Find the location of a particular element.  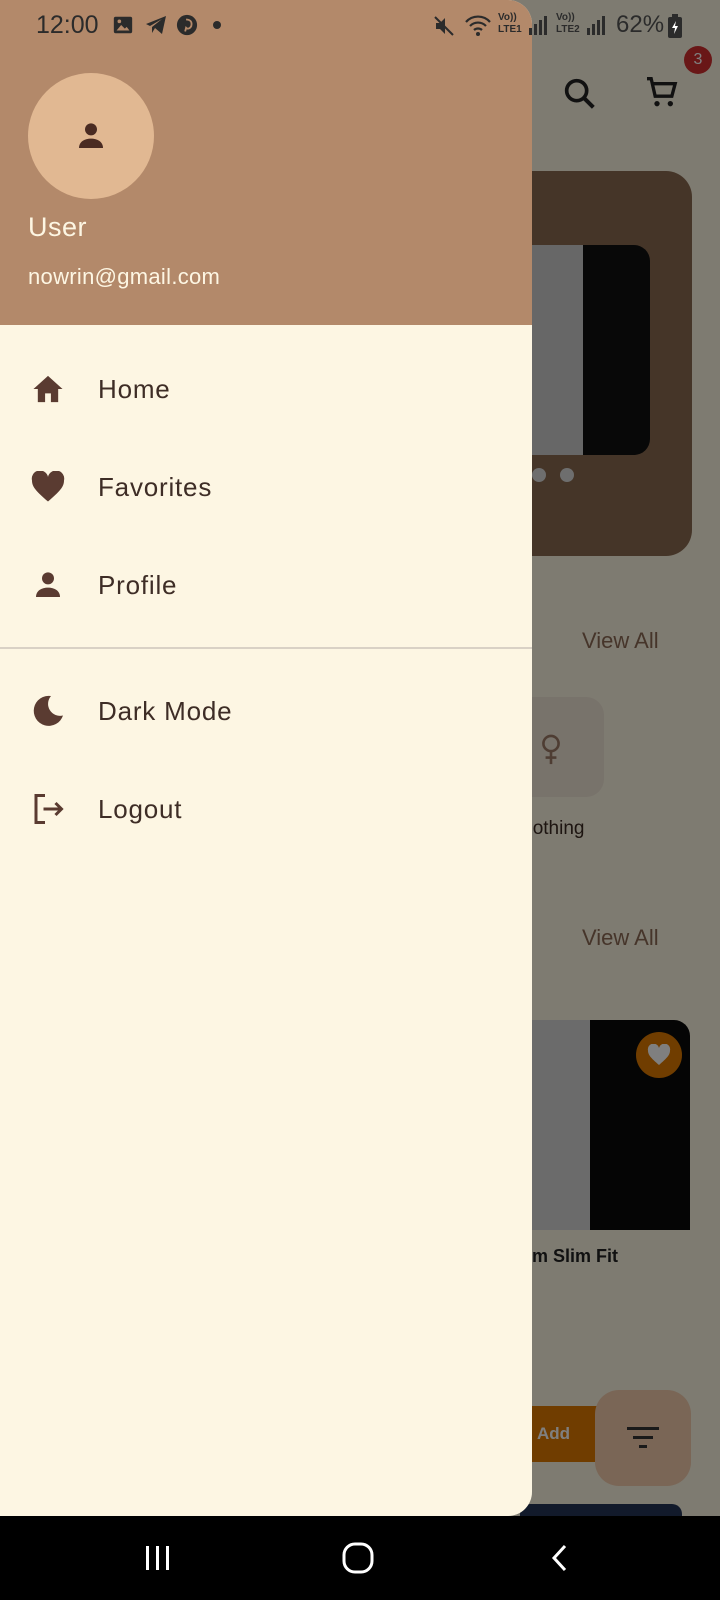

home-button is located at coordinates (358, 1558).